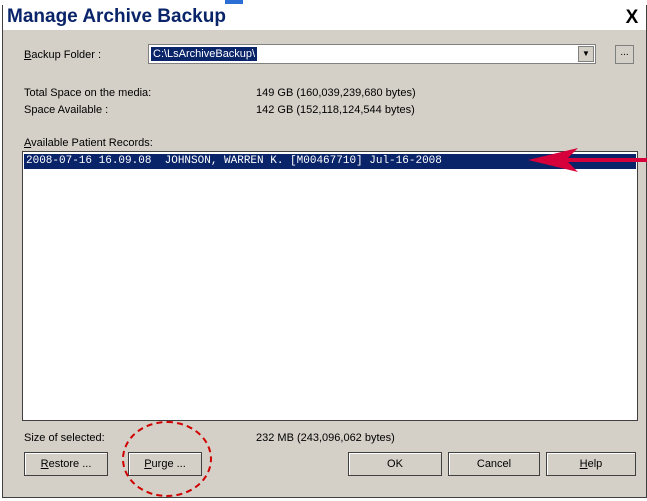  I want to click on backup-folder-combo: C:\LsArchiveBackup\ ▼, so click(372, 54).